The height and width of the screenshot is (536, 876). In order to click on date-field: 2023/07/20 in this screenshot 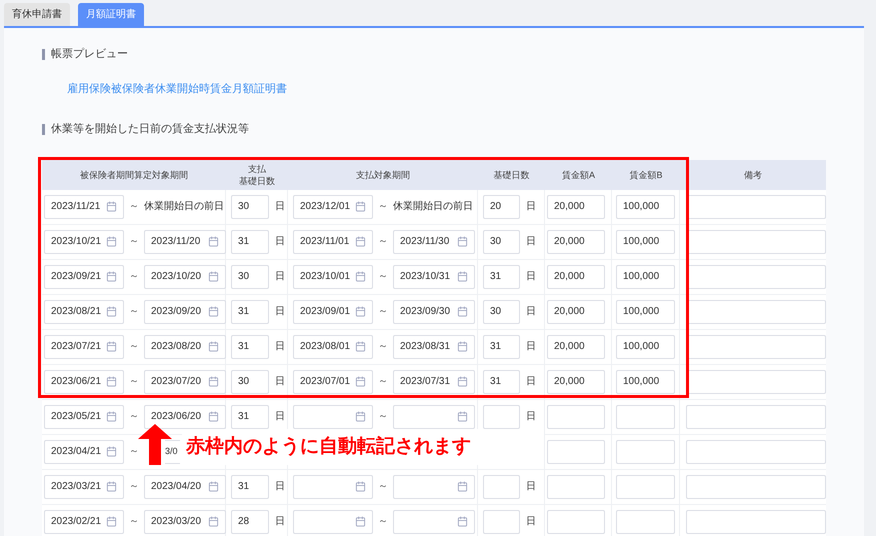, I will do `click(185, 382)`.